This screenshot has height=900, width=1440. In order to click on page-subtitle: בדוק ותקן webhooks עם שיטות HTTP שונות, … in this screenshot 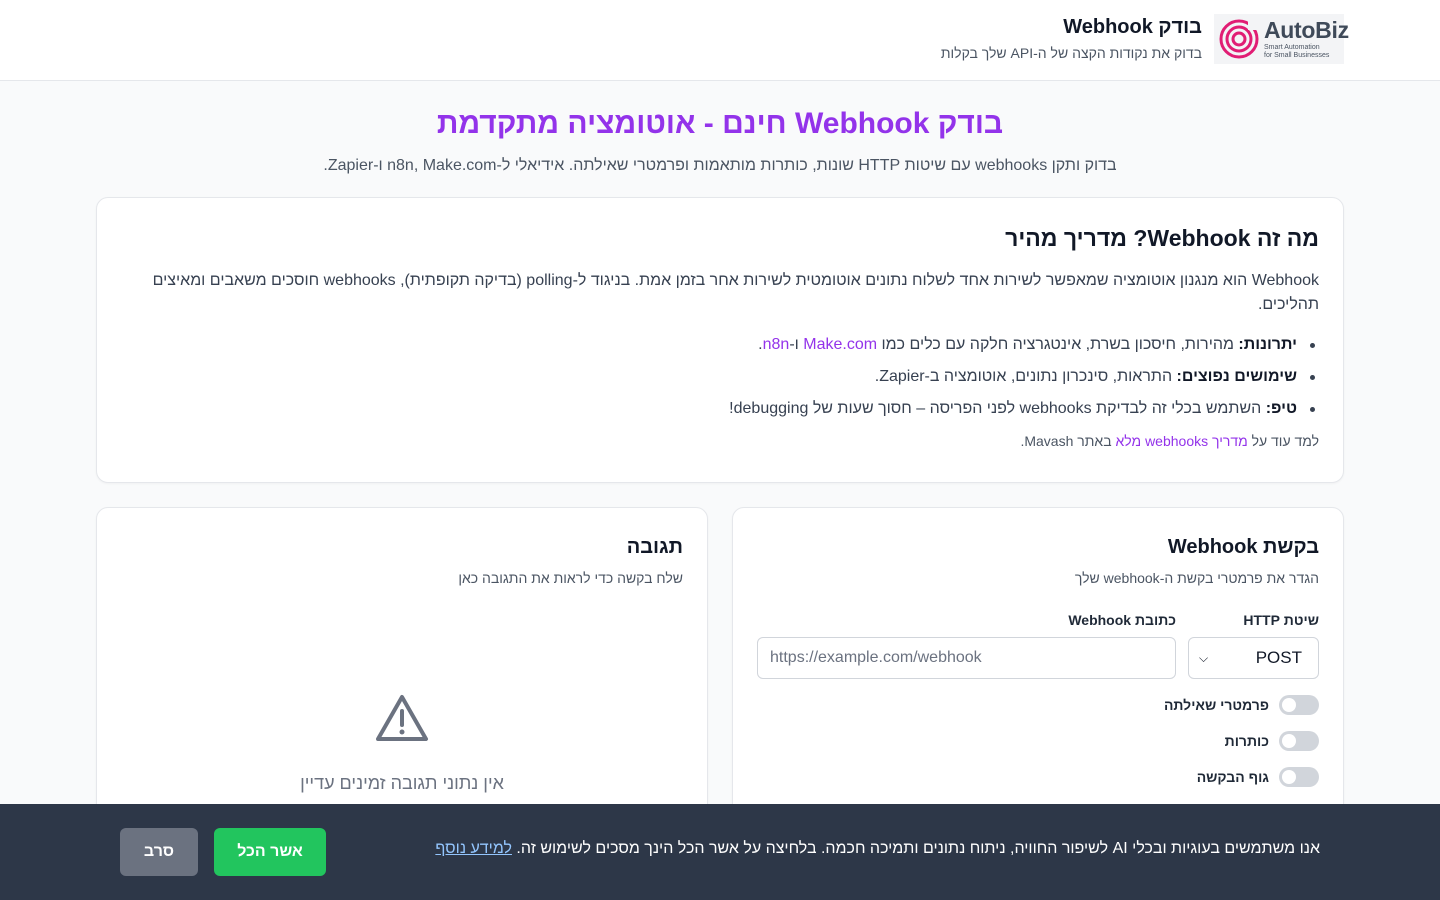, I will do `click(720, 165)`.